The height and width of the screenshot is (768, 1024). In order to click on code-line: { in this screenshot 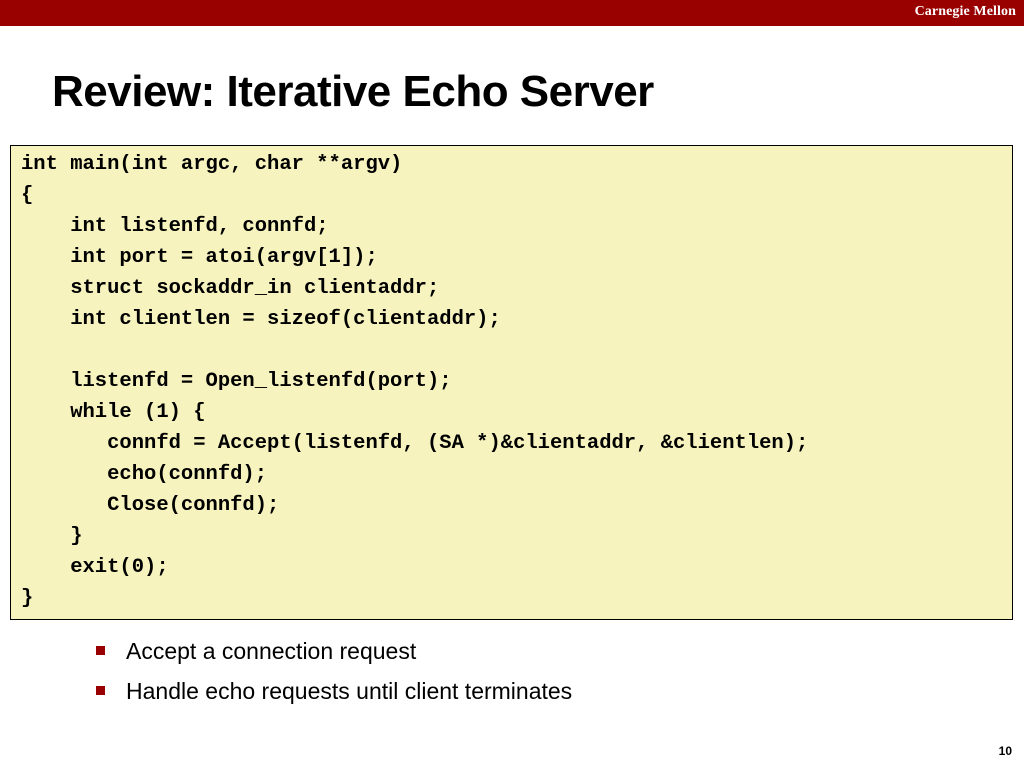, I will do `click(27, 195)`.